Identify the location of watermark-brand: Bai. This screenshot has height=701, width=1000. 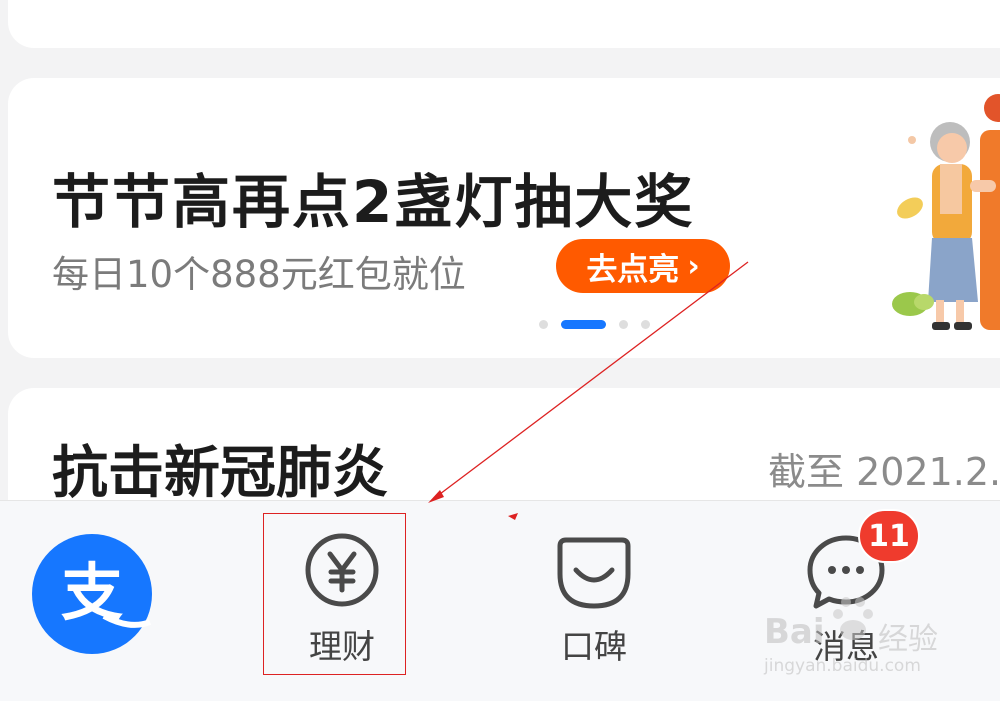
(794, 632).